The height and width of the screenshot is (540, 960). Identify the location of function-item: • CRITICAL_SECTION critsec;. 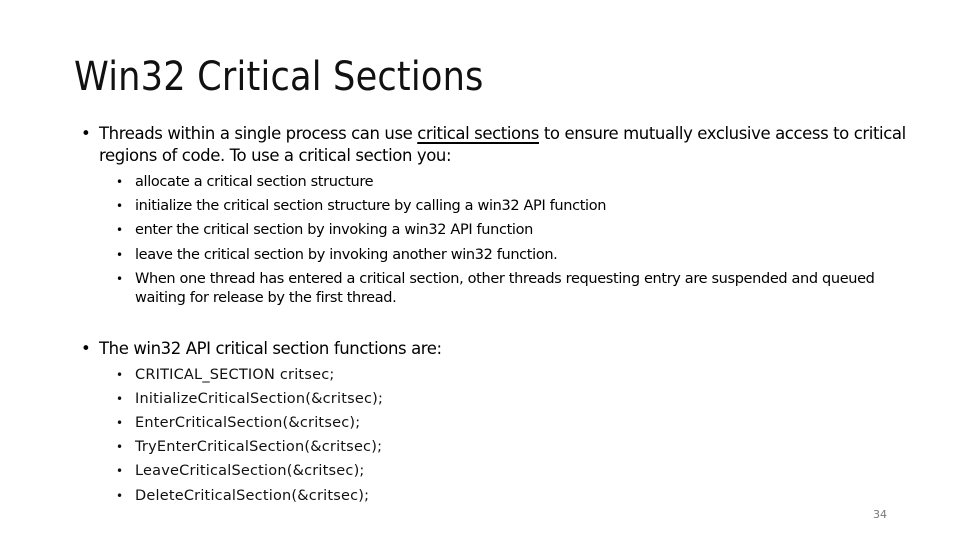
(520, 375).